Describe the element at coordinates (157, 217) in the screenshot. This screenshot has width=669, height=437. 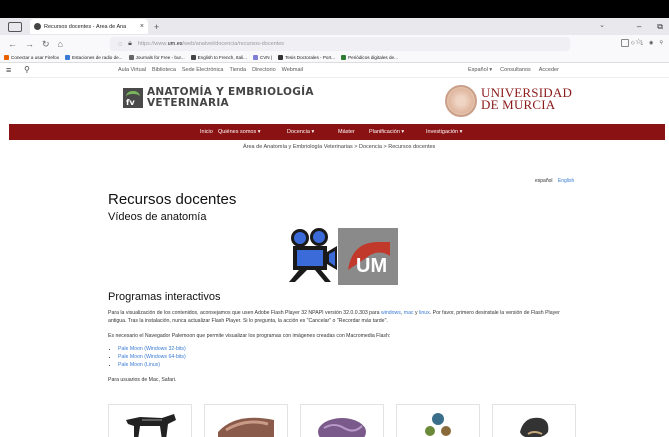
I see `videos-heading: Vídeos de anatomía` at that location.